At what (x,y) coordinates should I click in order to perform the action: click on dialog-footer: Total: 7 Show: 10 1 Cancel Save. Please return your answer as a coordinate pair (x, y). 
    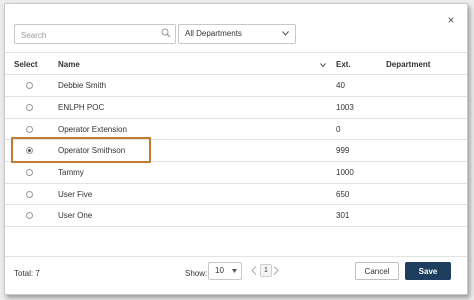
    Looking at the image, I should click on (236, 275).